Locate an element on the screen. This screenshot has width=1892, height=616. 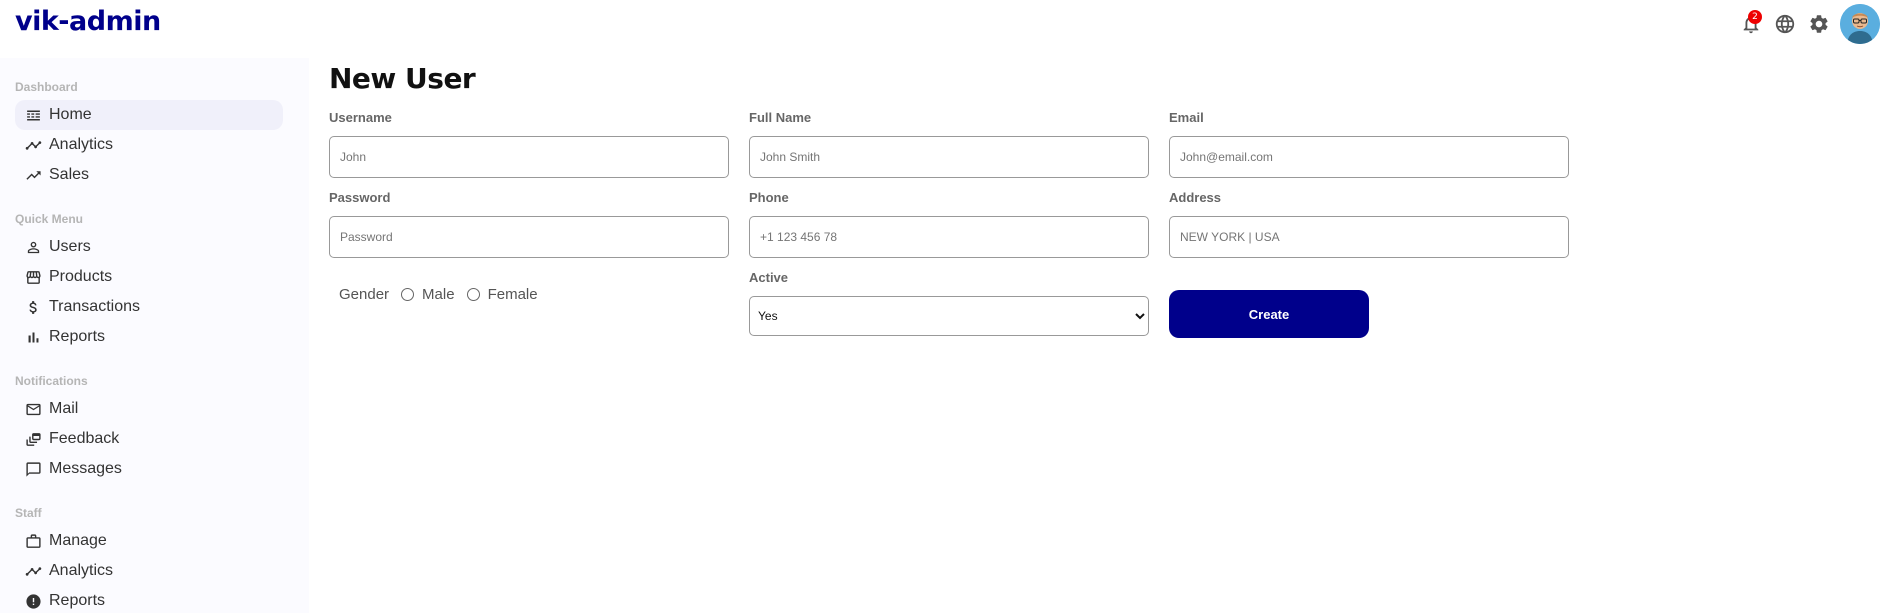
page-title: New User is located at coordinates (402, 78).